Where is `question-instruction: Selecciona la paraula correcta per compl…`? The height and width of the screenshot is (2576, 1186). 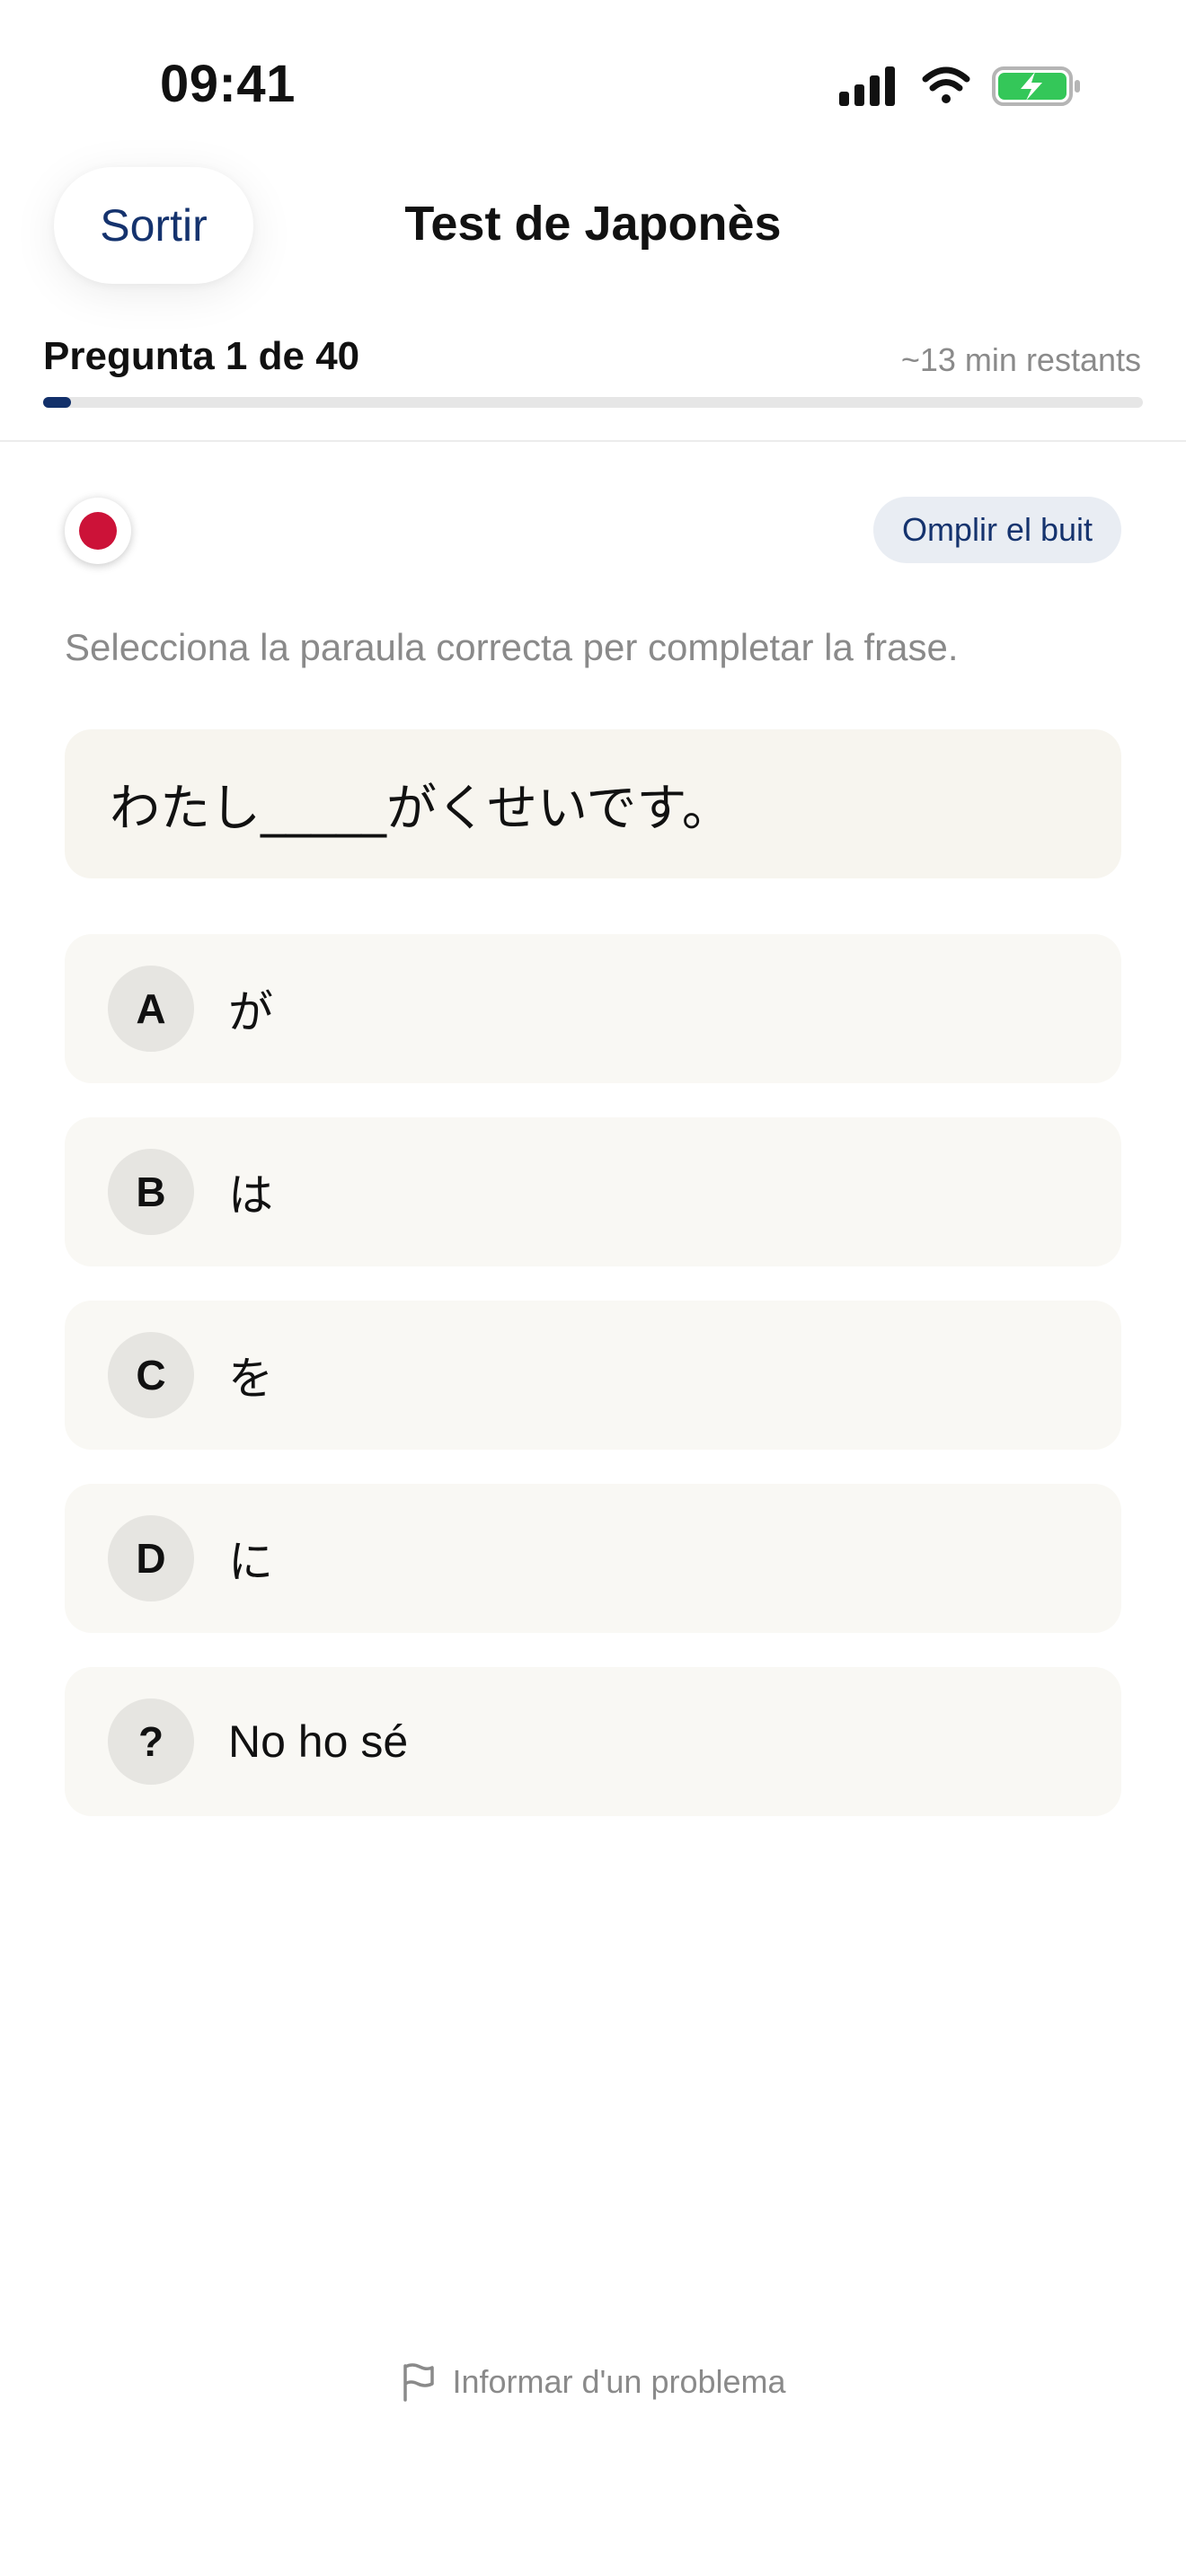
question-instruction: Selecciona la paraula correcta per compl… is located at coordinates (512, 647).